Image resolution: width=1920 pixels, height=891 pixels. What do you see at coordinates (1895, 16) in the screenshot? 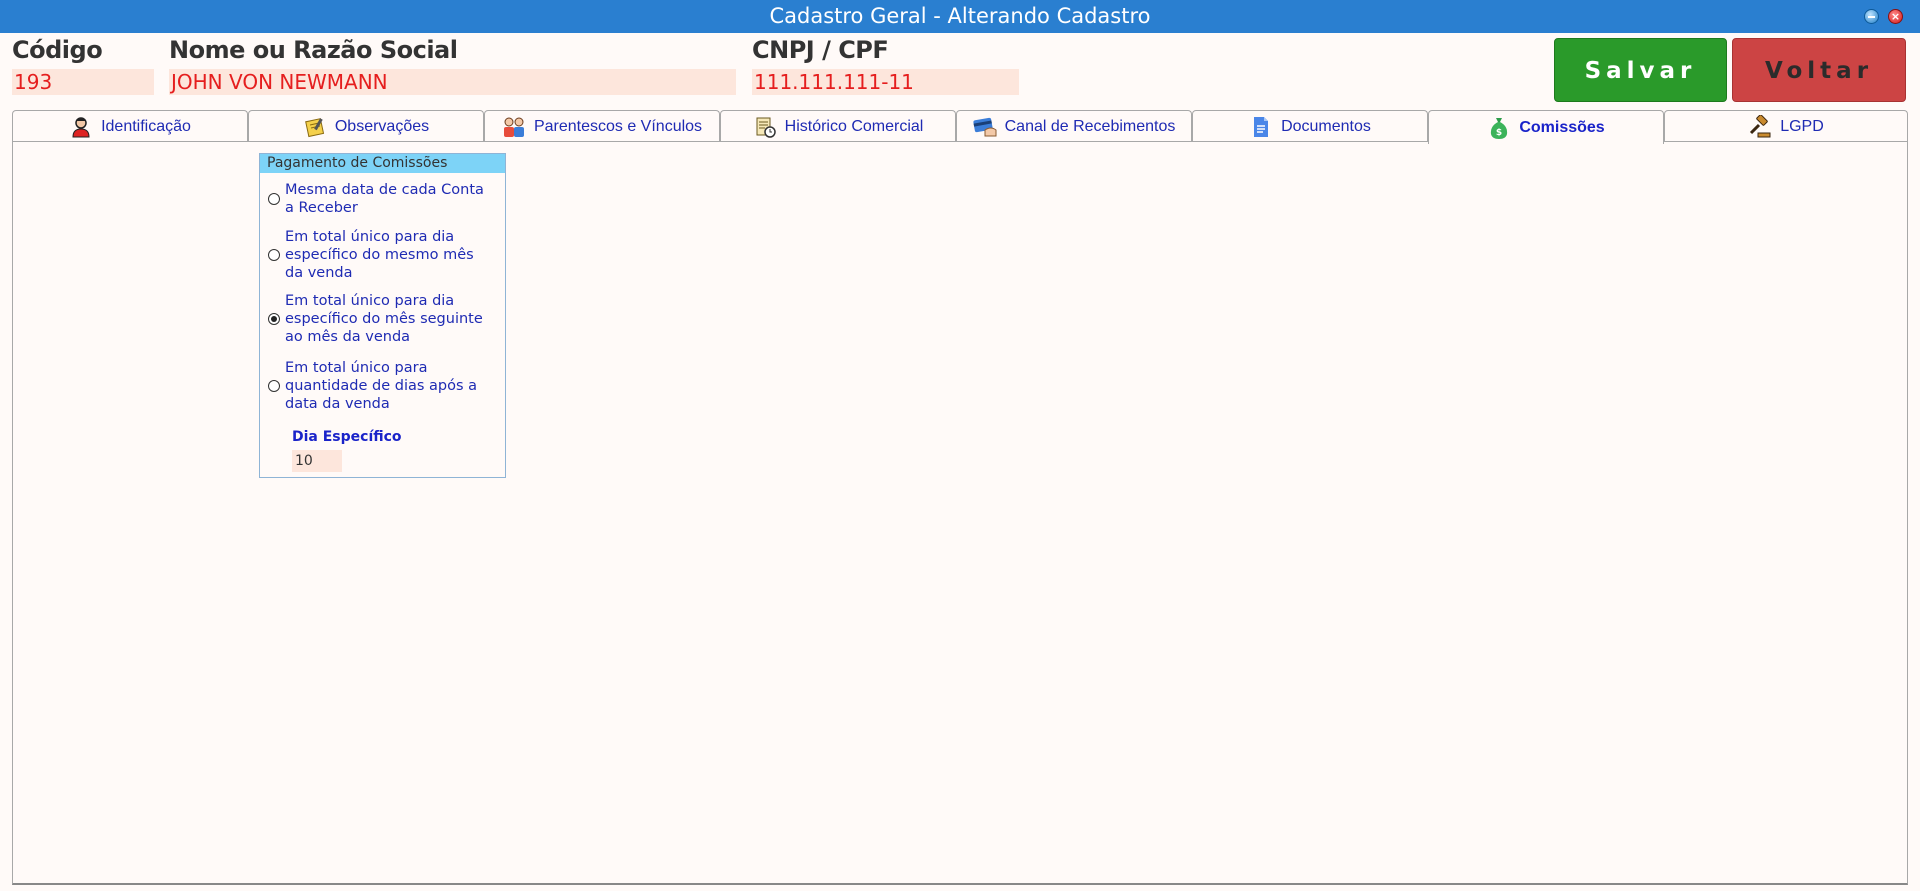
I see `close-icon: ×` at bounding box center [1895, 16].